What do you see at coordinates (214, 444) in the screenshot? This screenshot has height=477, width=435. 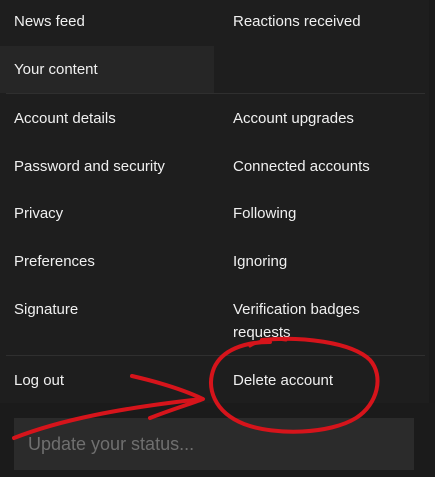 I see `status-input` at bounding box center [214, 444].